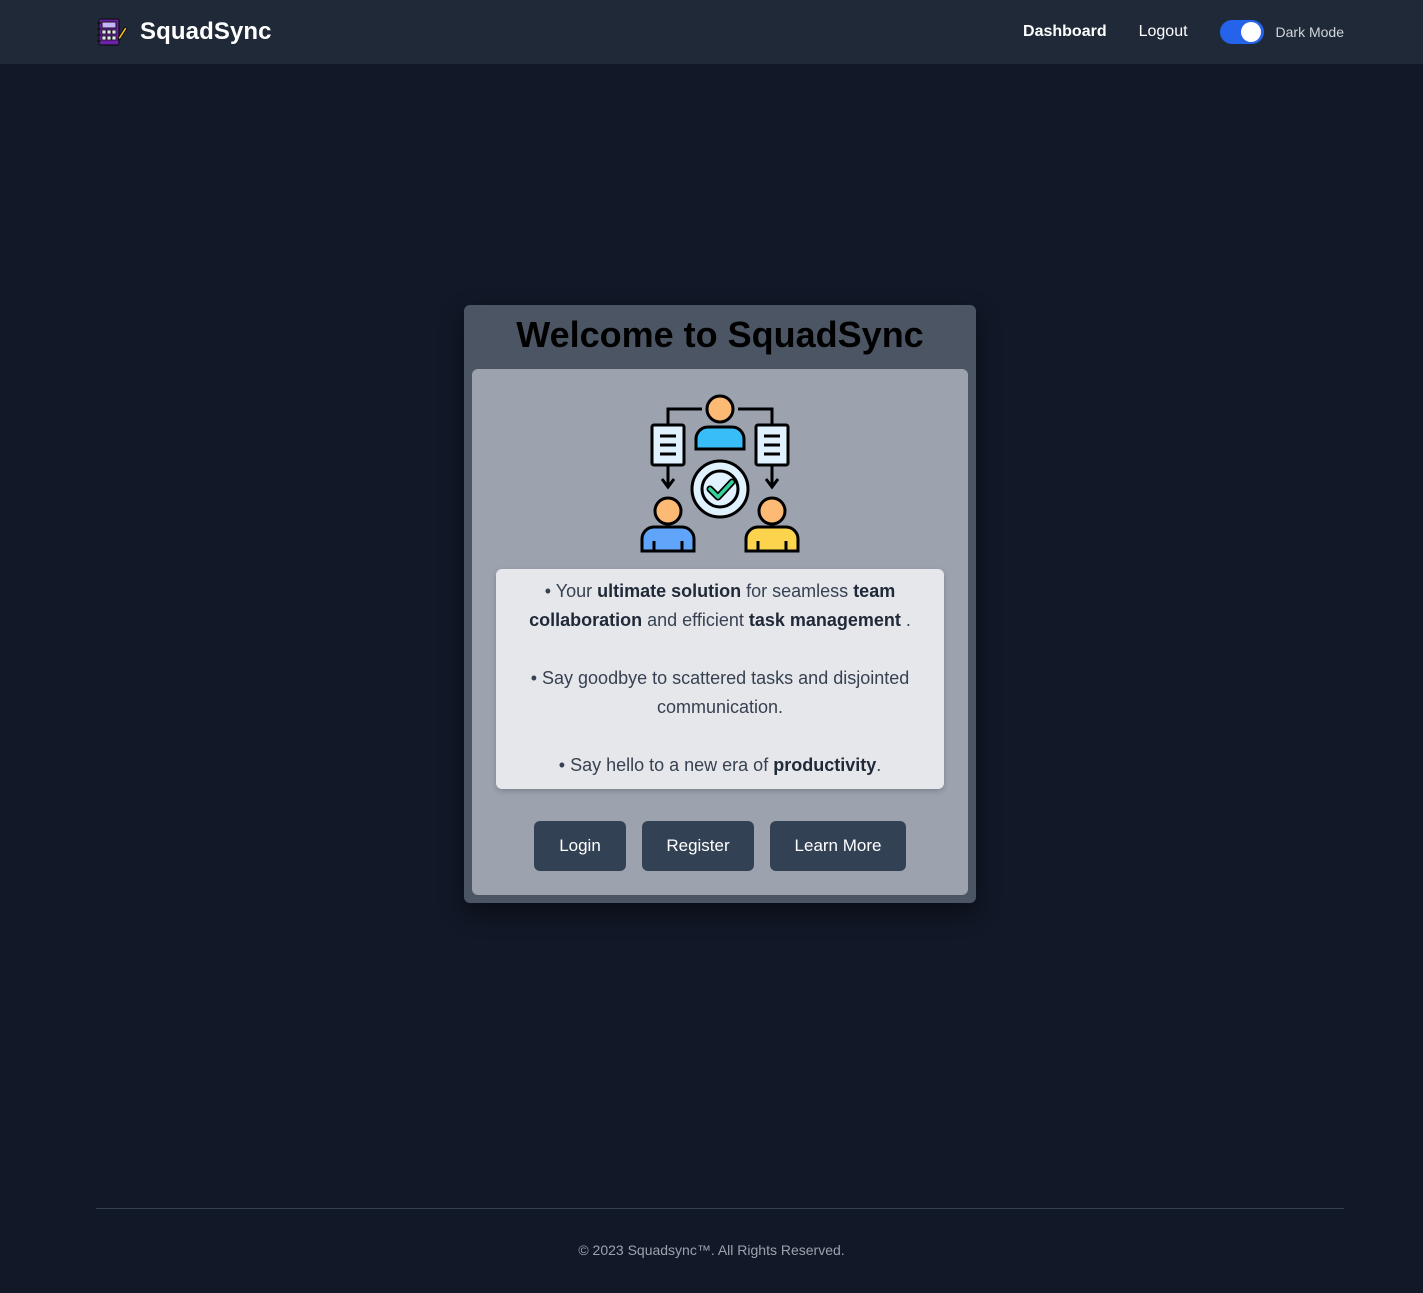  I want to click on line3-bold: productivity, so click(825, 765).